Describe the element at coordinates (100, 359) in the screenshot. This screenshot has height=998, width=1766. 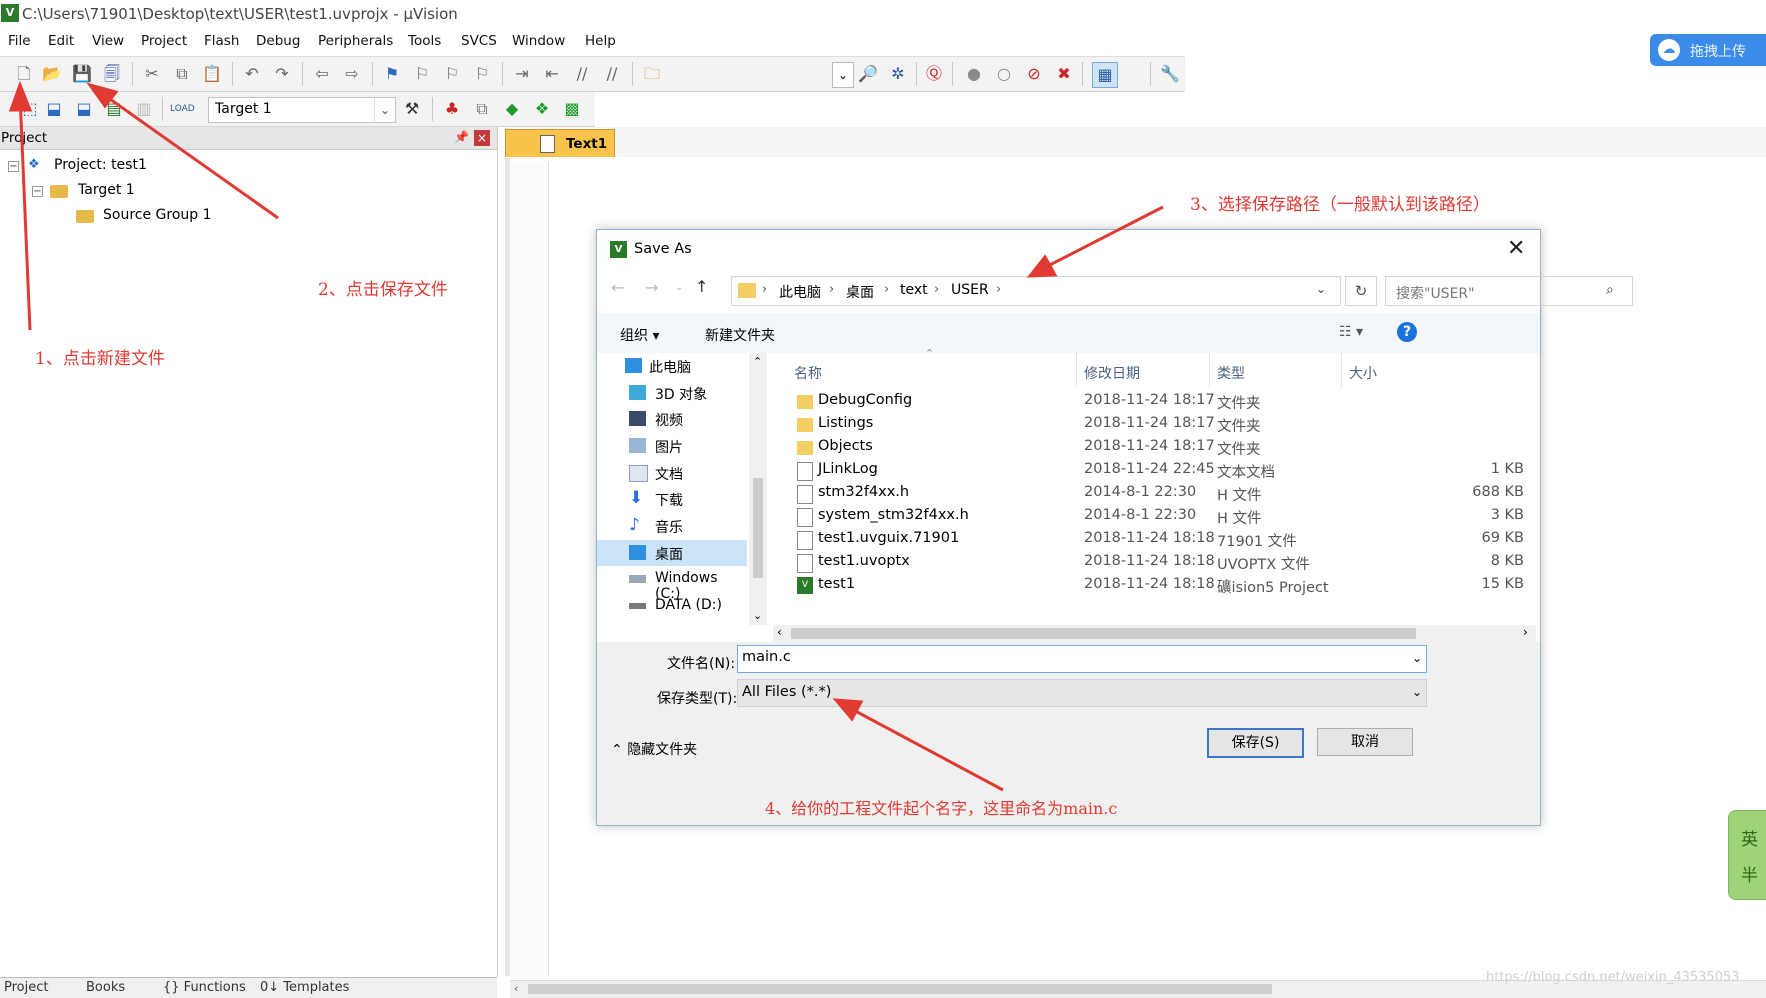
I see `annotation-new-file: 1、点击新建文件` at that location.